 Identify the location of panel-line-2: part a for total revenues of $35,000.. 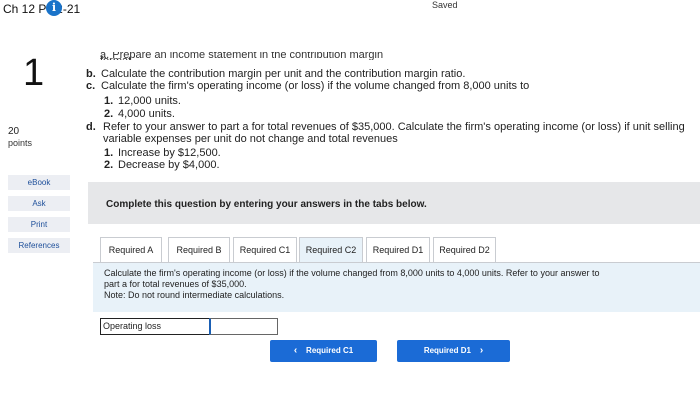
(175, 284).